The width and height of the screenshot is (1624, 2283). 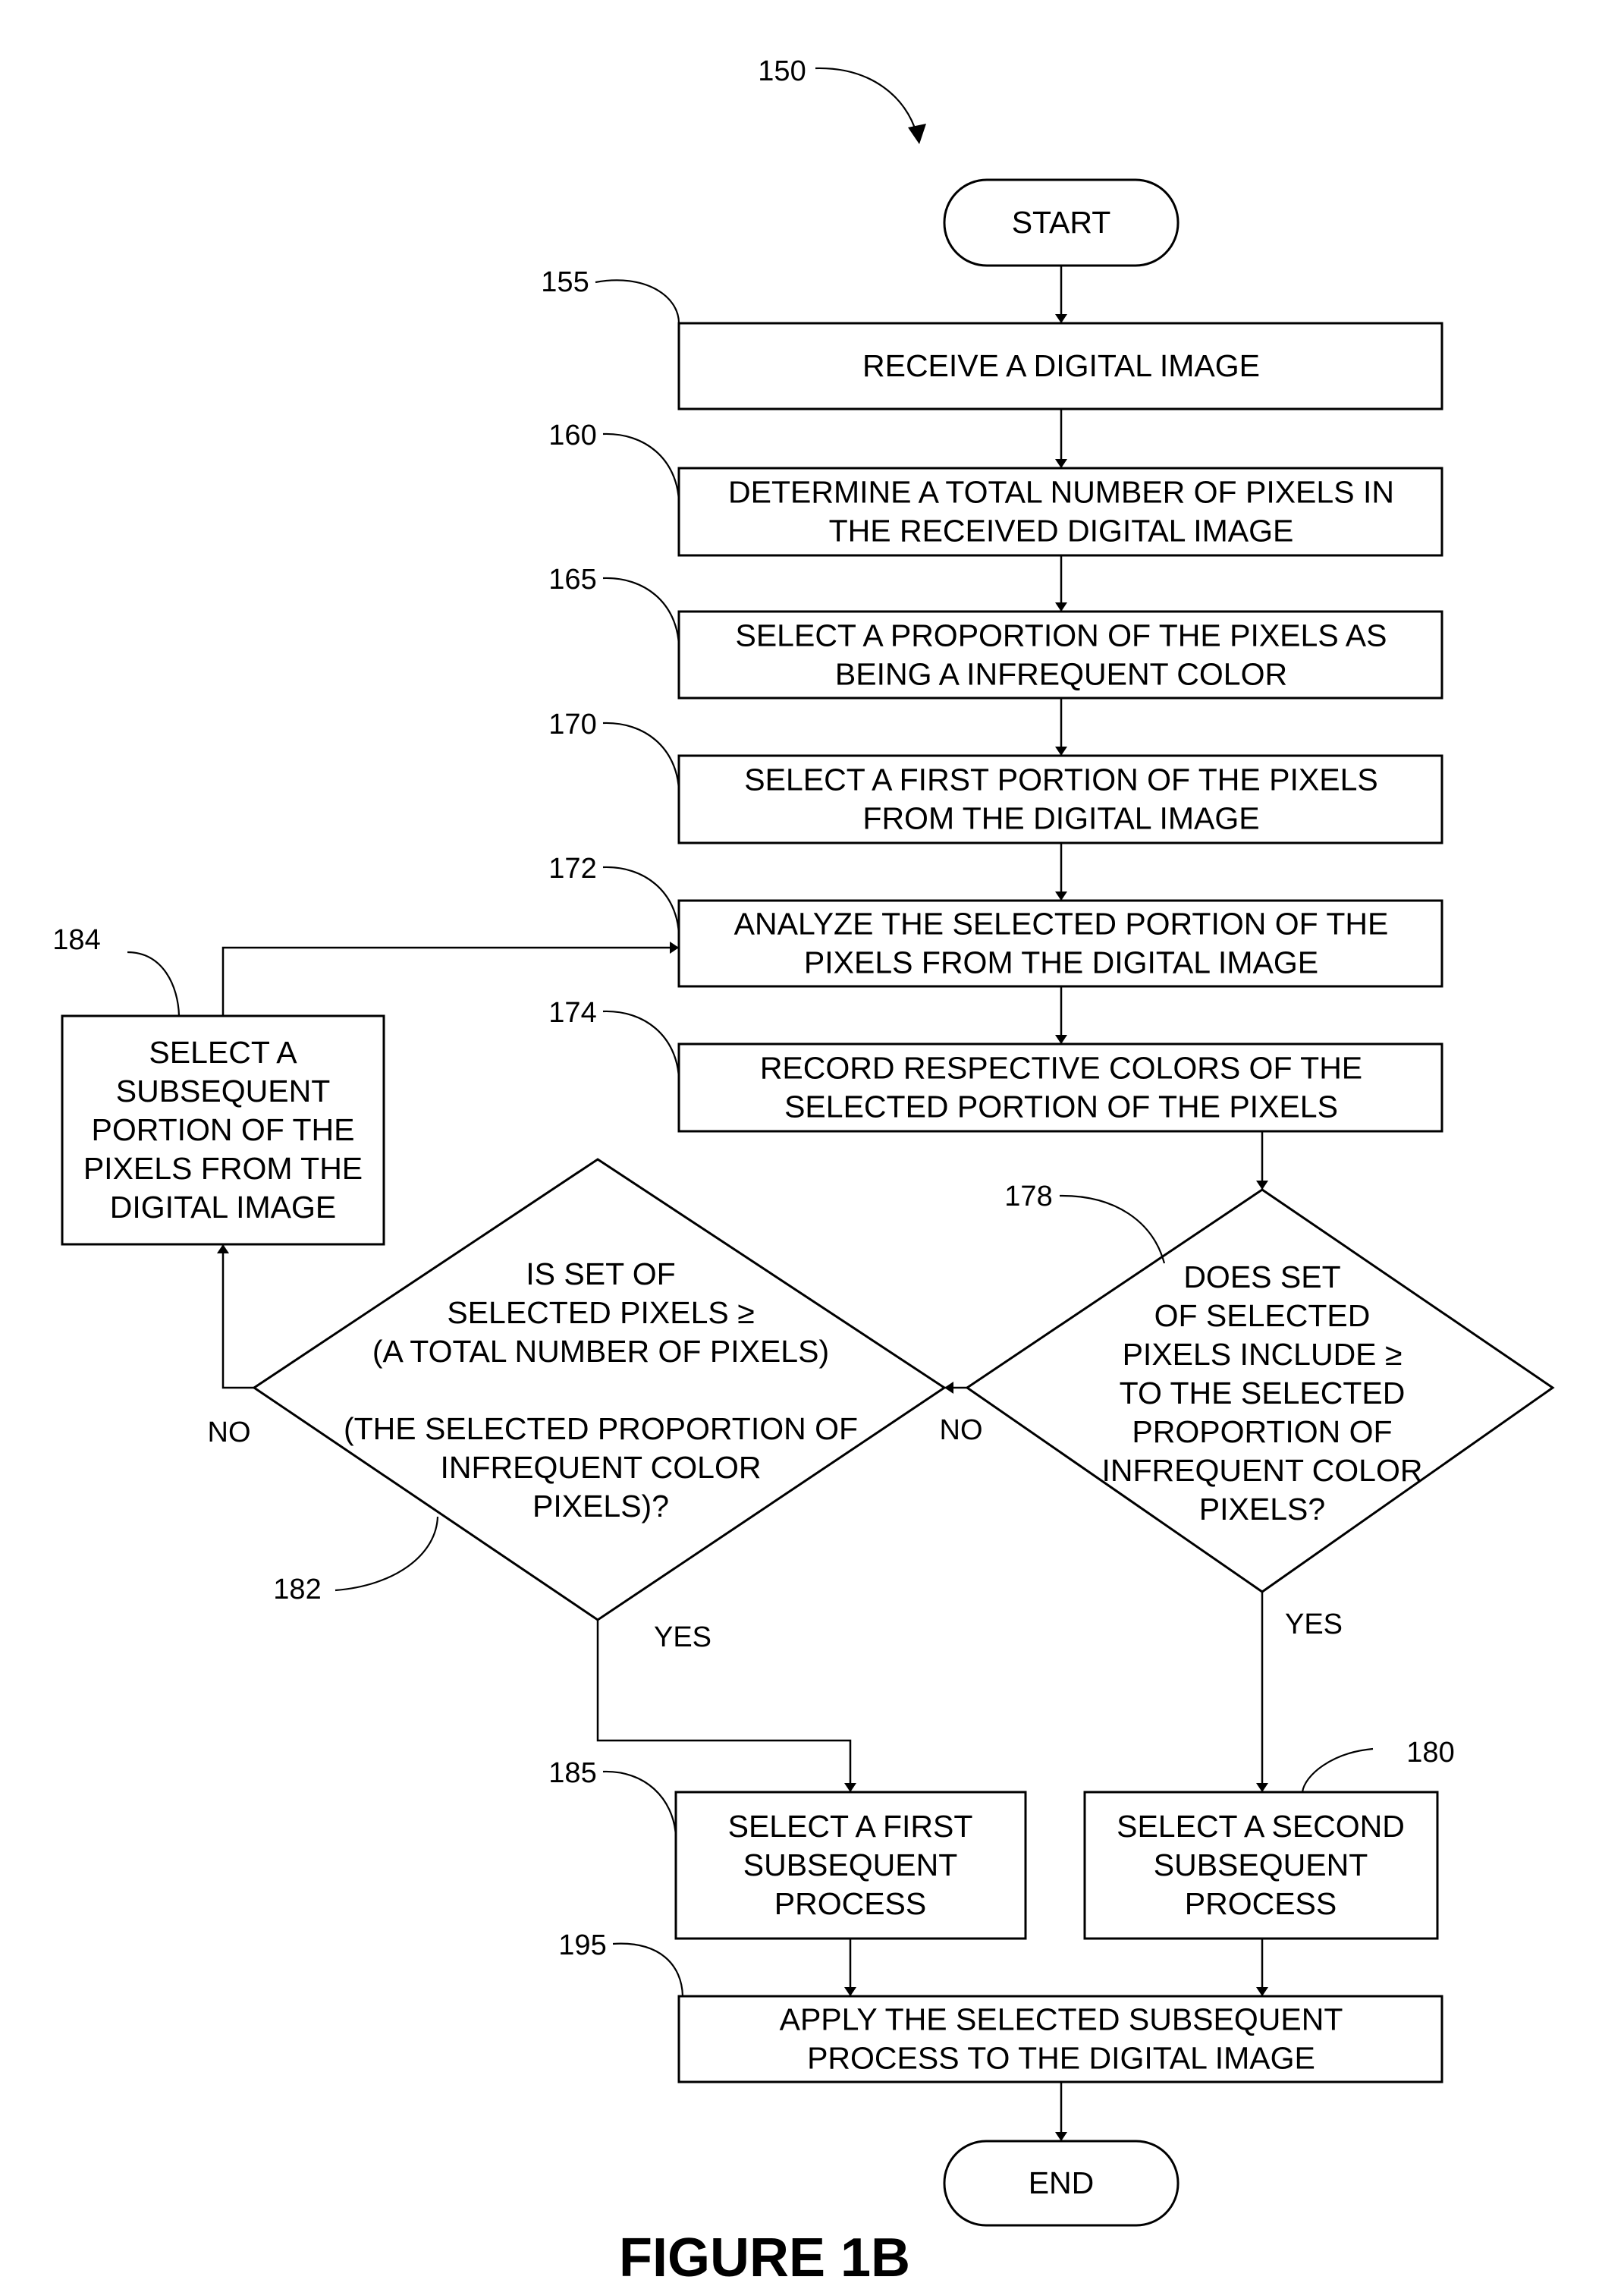 I want to click on label-line: PIXELS FROM THE DIGITAL IMAGE, so click(x=1061, y=963).